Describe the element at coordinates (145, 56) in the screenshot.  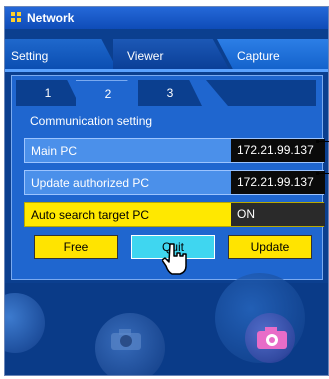
I see `tab-viewer-label: Viewer` at that location.